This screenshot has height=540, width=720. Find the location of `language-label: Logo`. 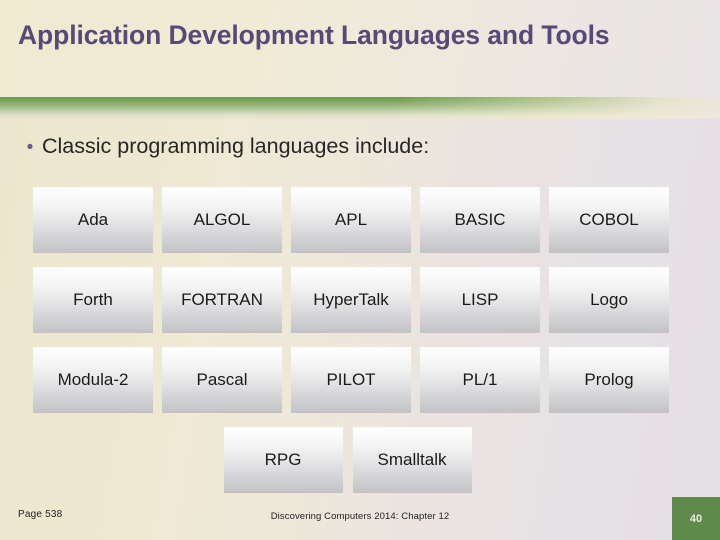

language-label: Logo is located at coordinates (609, 299).